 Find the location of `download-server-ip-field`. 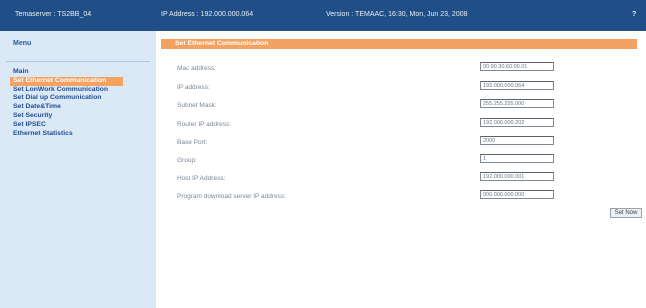

download-server-ip-field is located at coordinates (517, 194).